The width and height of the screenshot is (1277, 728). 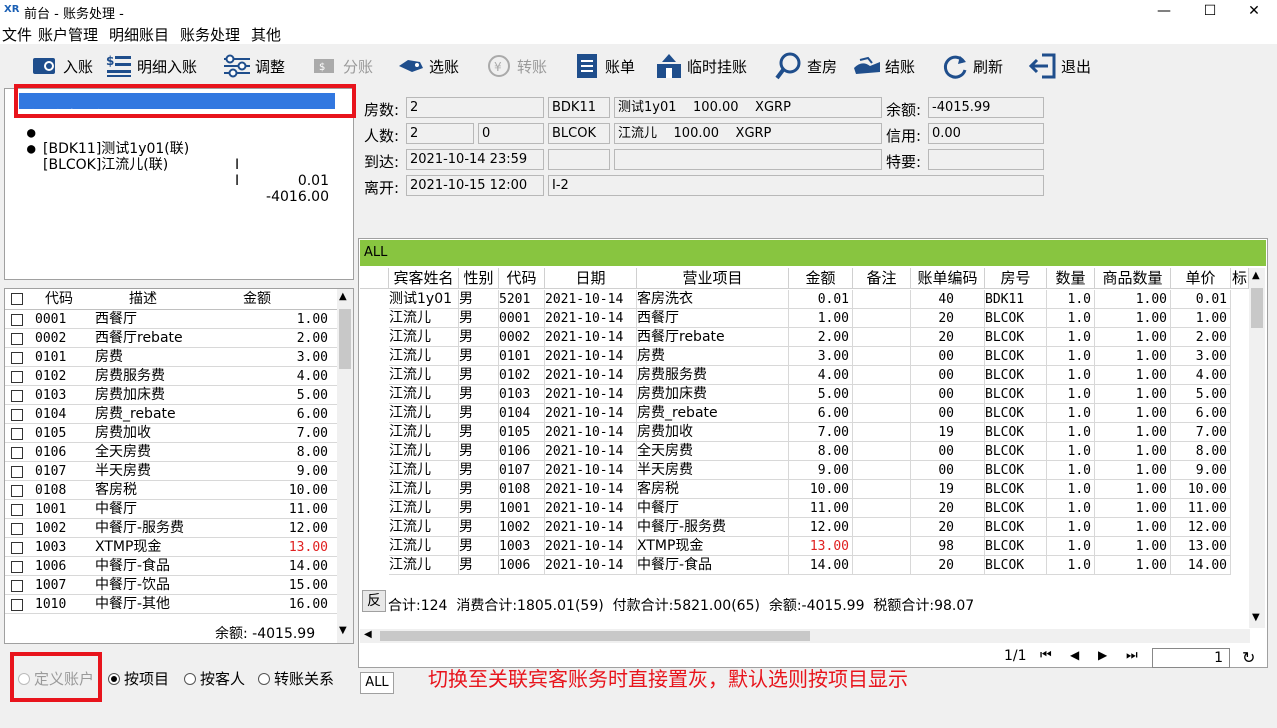 I want to click on col-header: 描述, so click(x=143, y=299).